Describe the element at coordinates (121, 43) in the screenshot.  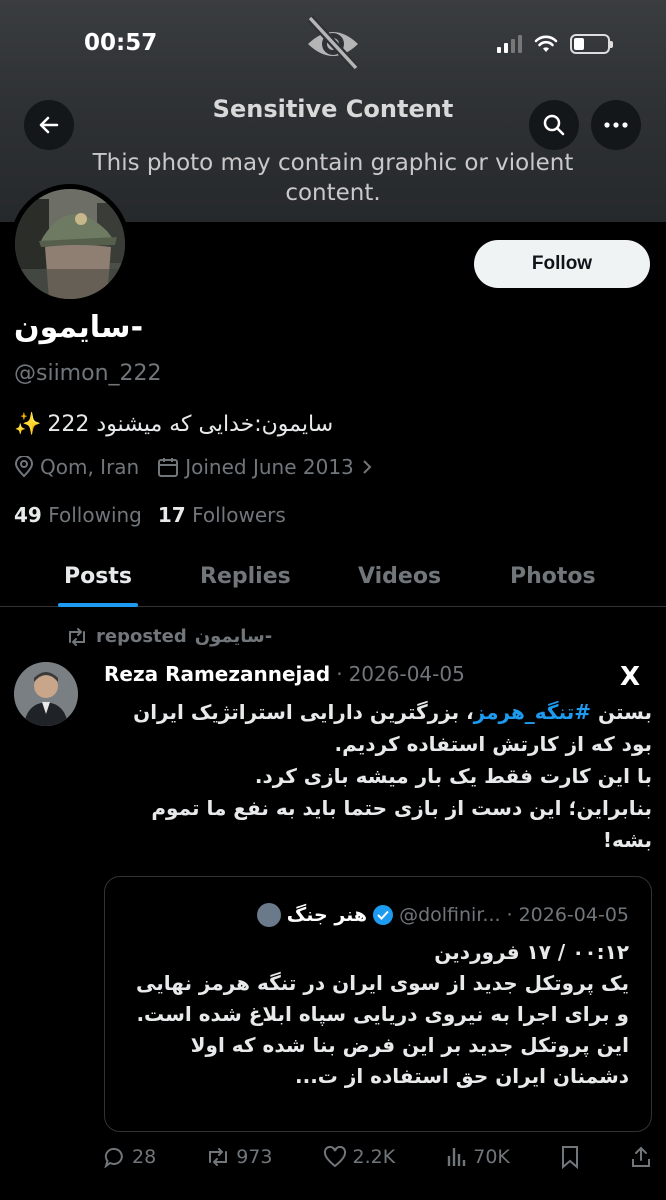
I see `status-time: 00:57` at that location.